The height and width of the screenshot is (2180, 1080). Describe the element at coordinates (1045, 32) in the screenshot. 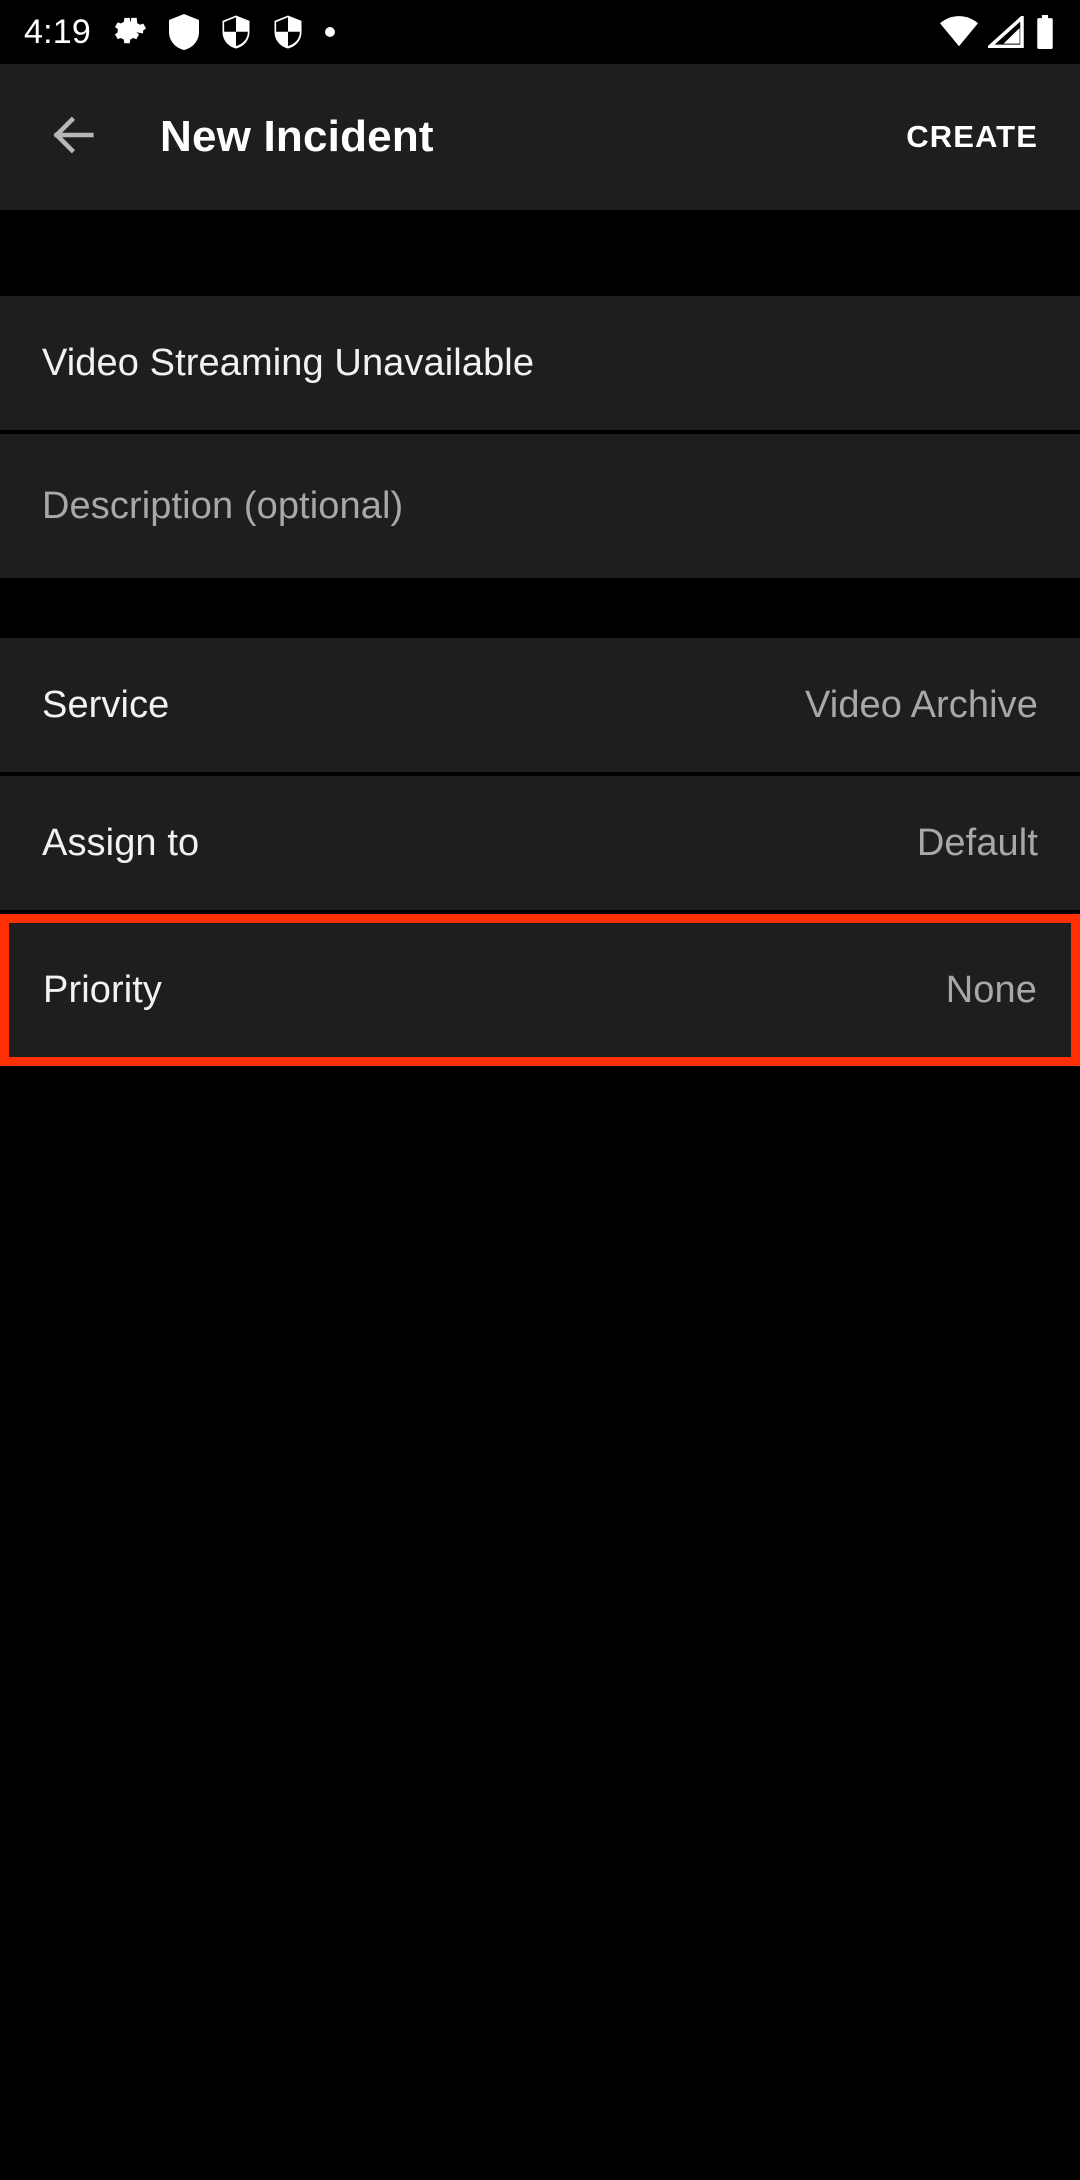

I see `battery-full-icon` at that location.